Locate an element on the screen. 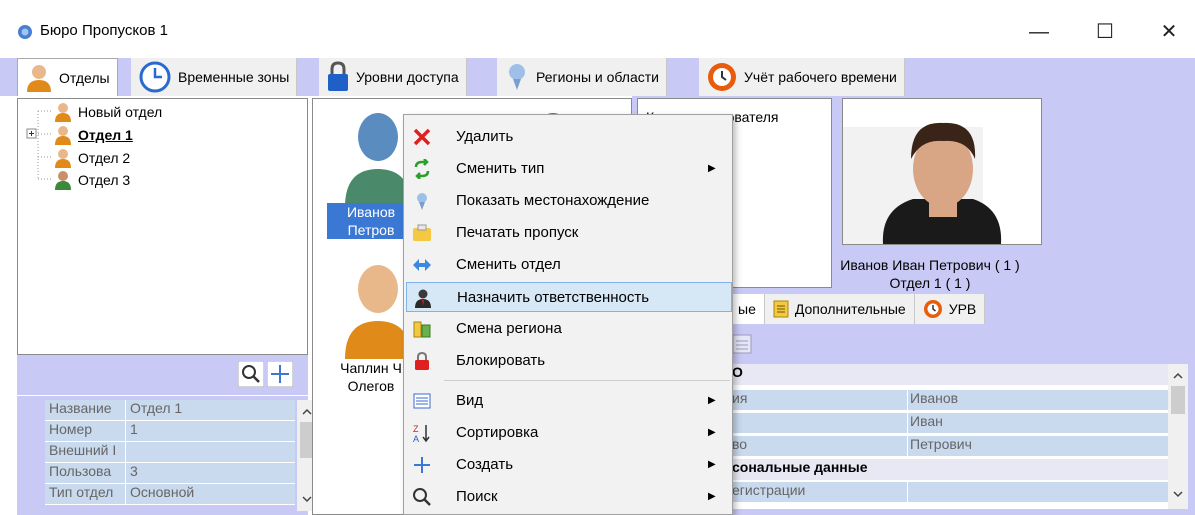 This screenshot has width=1195, height=515. menu-item-label: Назначить ответственность is located at coordinates (553, 297).